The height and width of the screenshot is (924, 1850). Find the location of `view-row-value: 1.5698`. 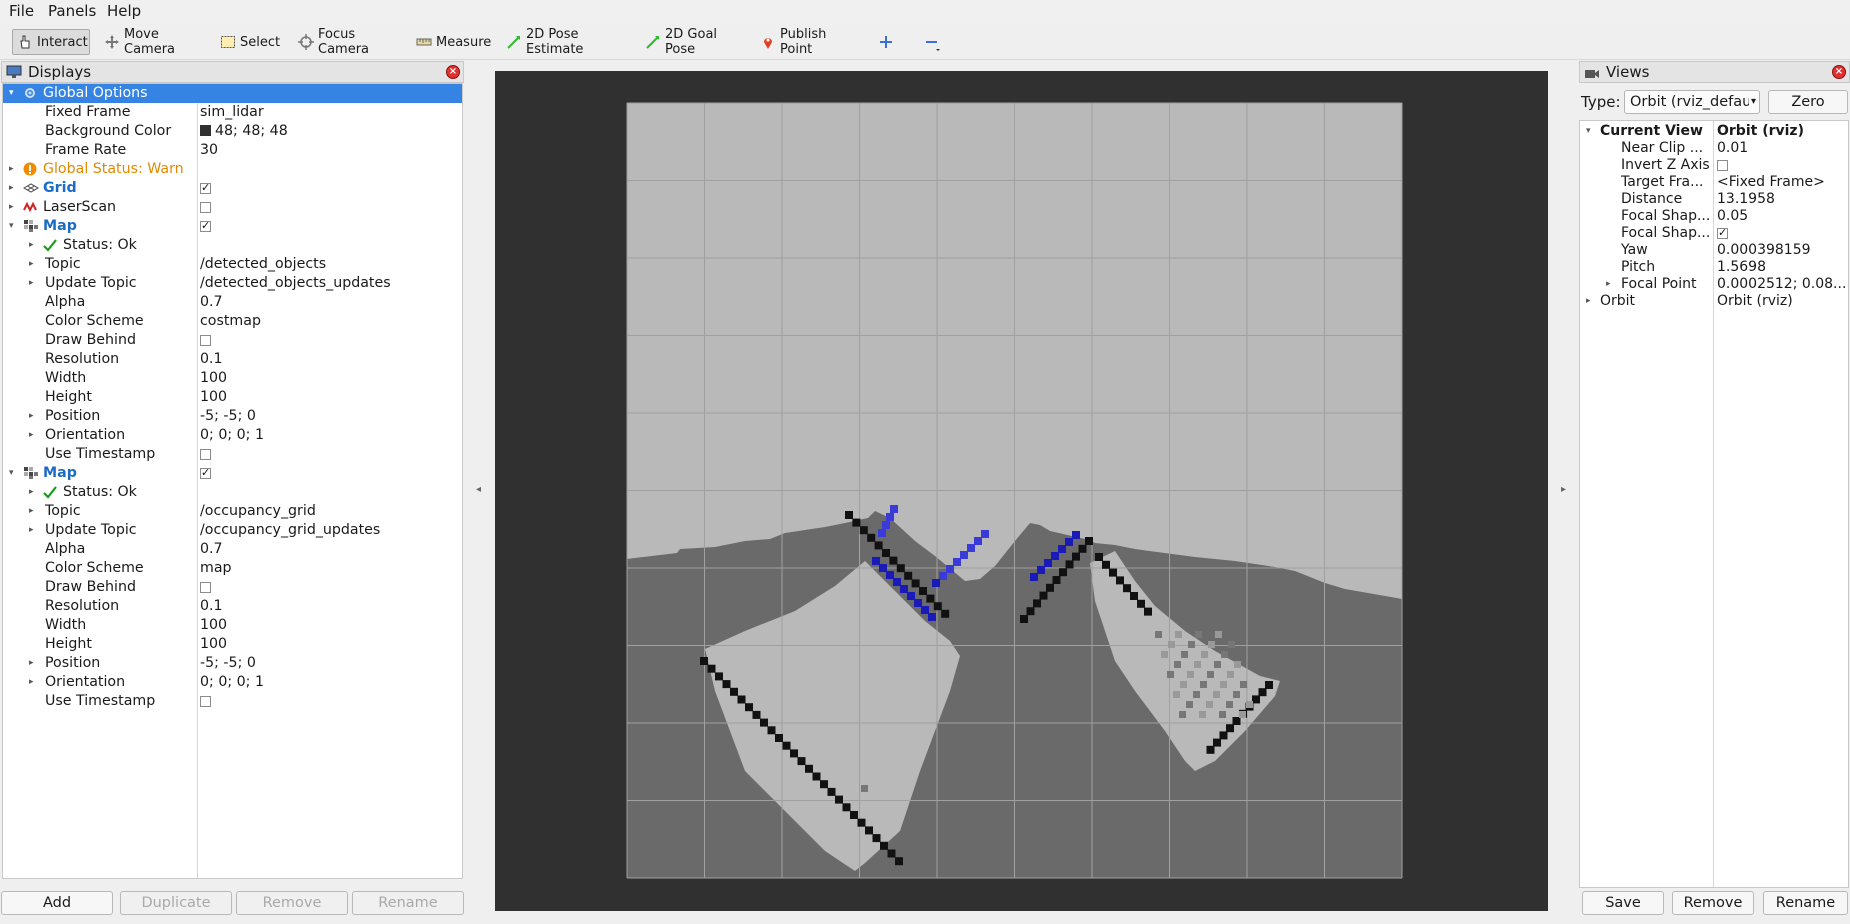

view-row-value: 1.5698 is located at coordinates (1741, 267).